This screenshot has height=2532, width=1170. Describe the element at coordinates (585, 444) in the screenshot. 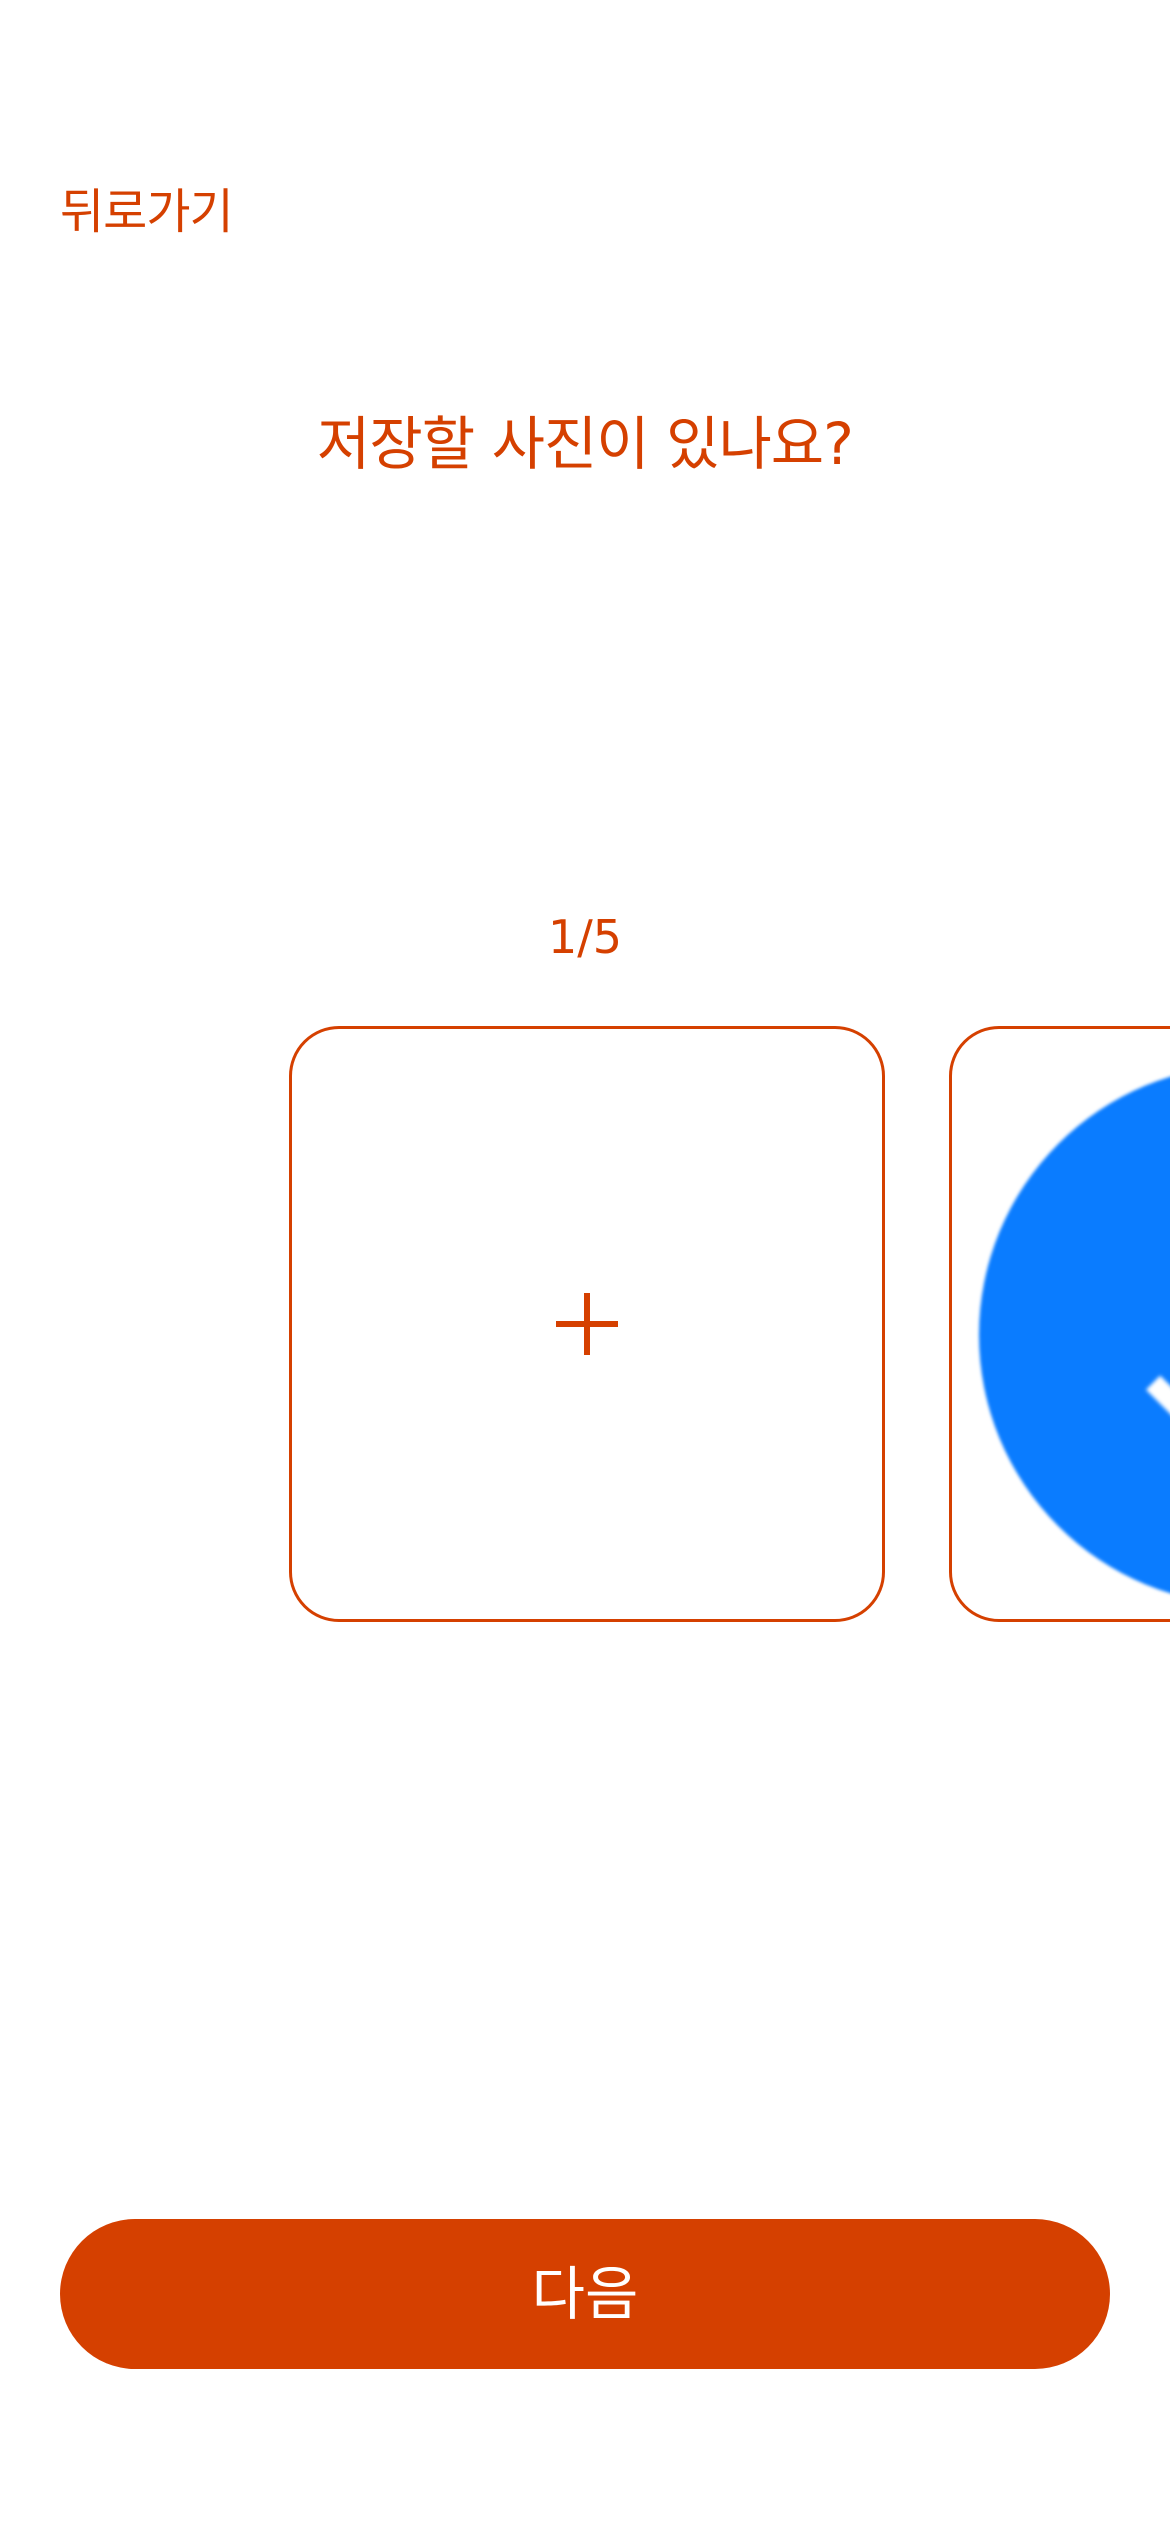

I see `page-title: 저장할 사진이 있나요?` at that location.